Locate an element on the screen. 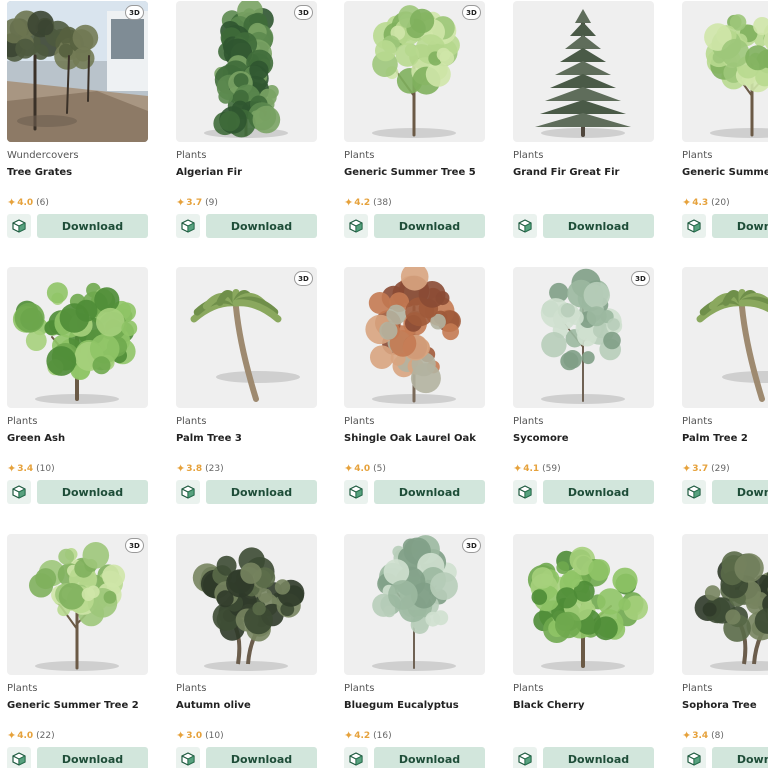 The image size is (768, 768). product-title: Sycomore is located at coordinates (541, 438).